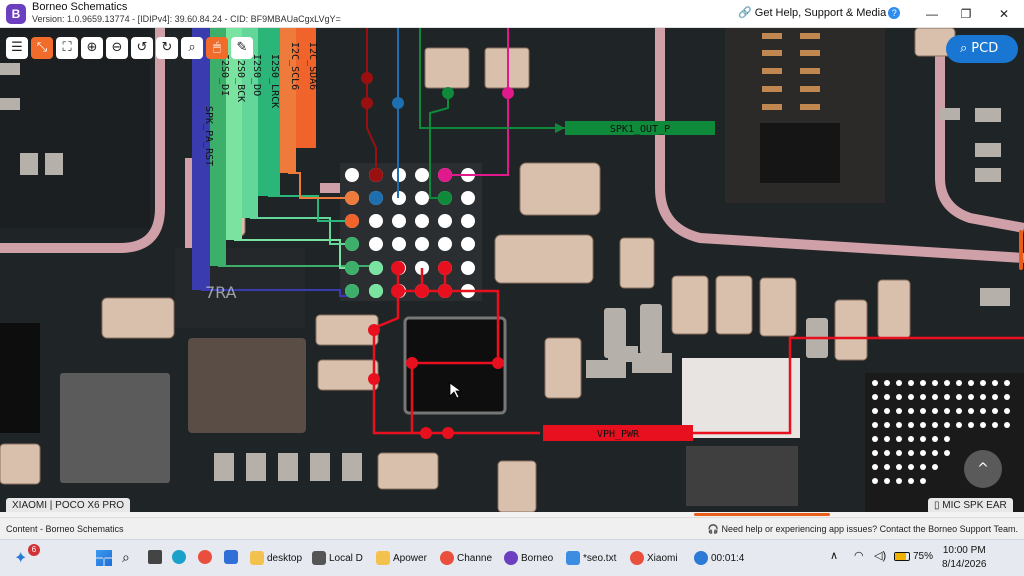  Describe the element at coordinates (964, 564) in the screenshot. I see `clock-date: 8/14/2026` at that location.